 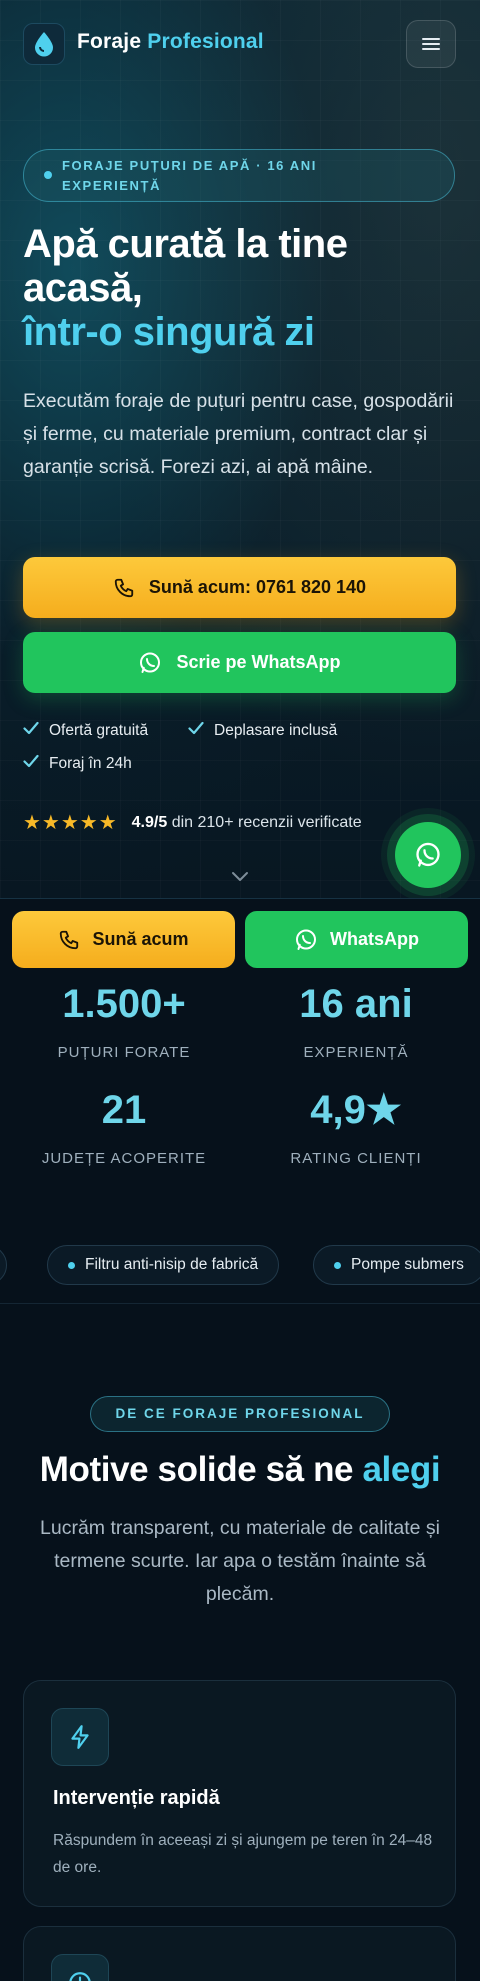 I want to click on stat-label: JUDEȚE ACOPERITE, so click(x=124, y=1158).